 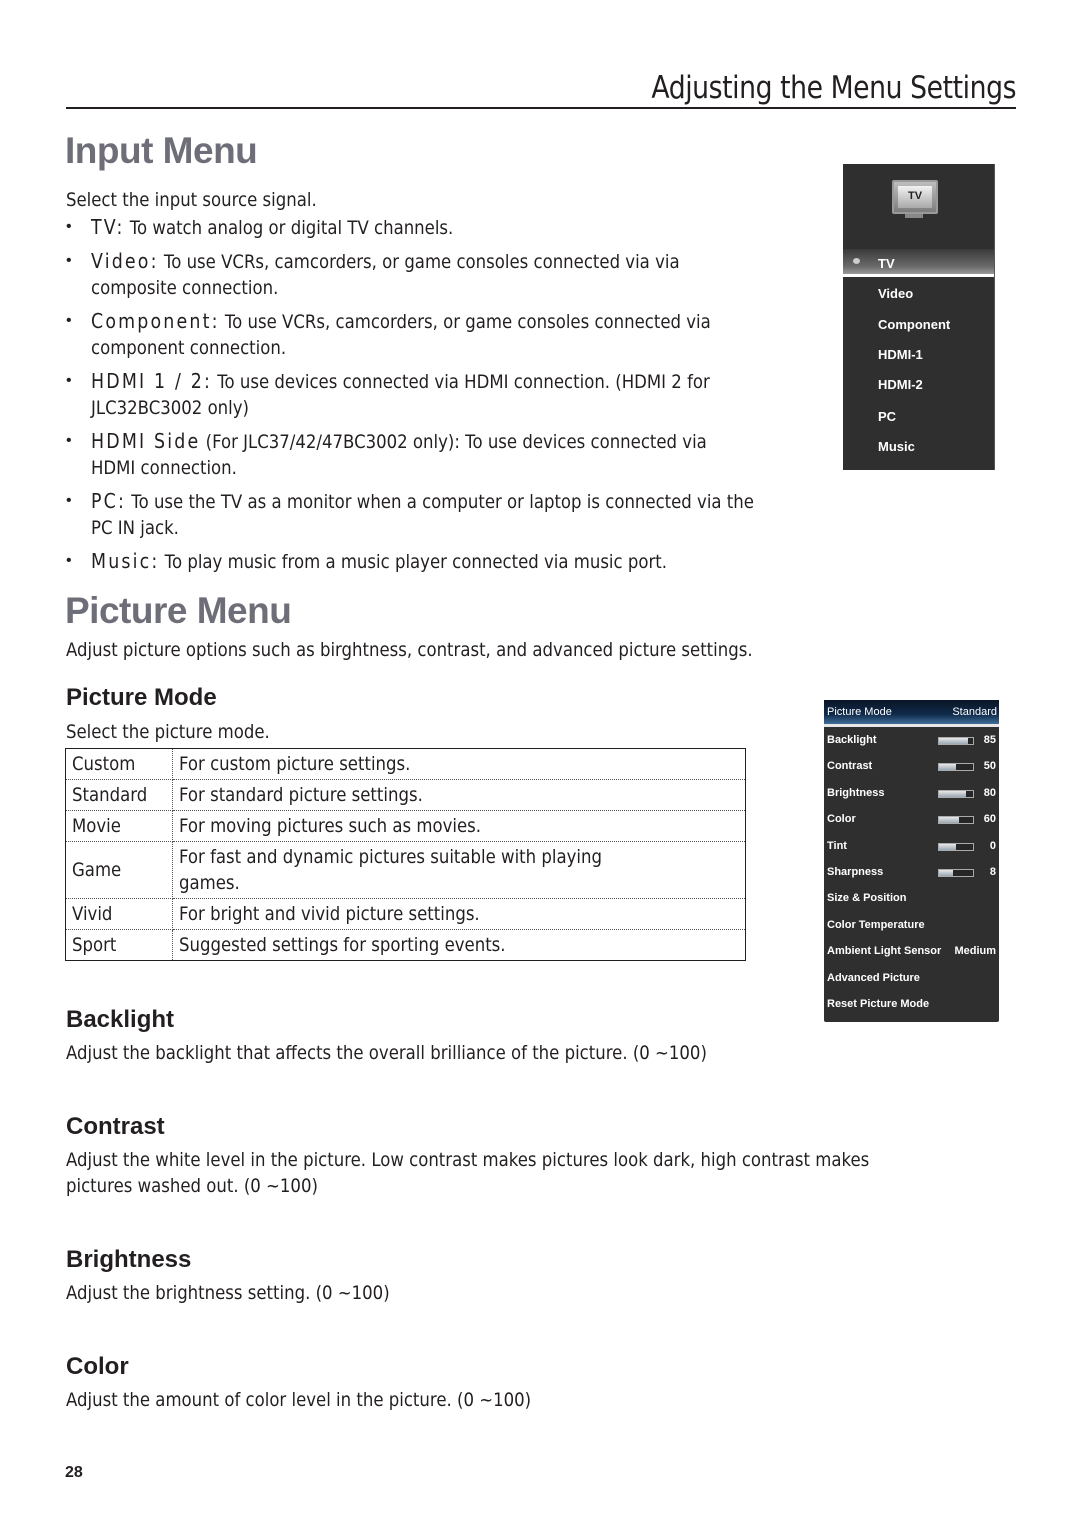 I want to click on osd-row-value: 80, so click(x=989, y=792).